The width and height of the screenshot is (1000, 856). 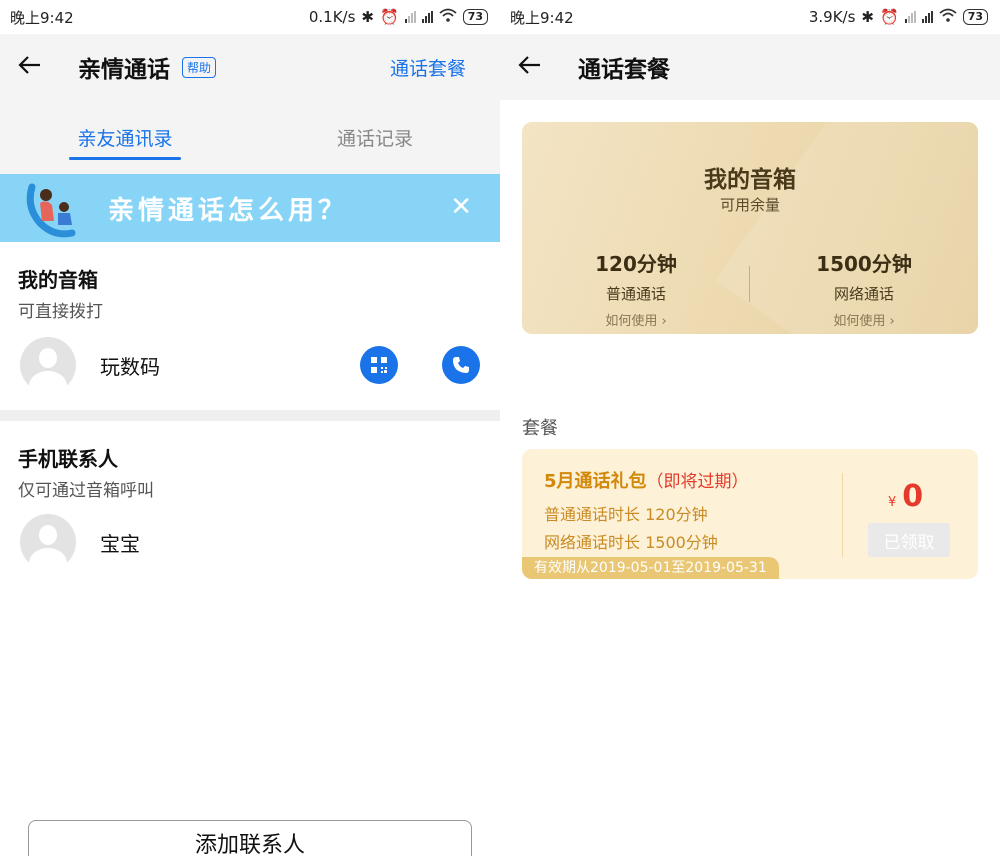 I want to click on banner-text: 亲情通话怎么用？, so click(x=228, y=210).